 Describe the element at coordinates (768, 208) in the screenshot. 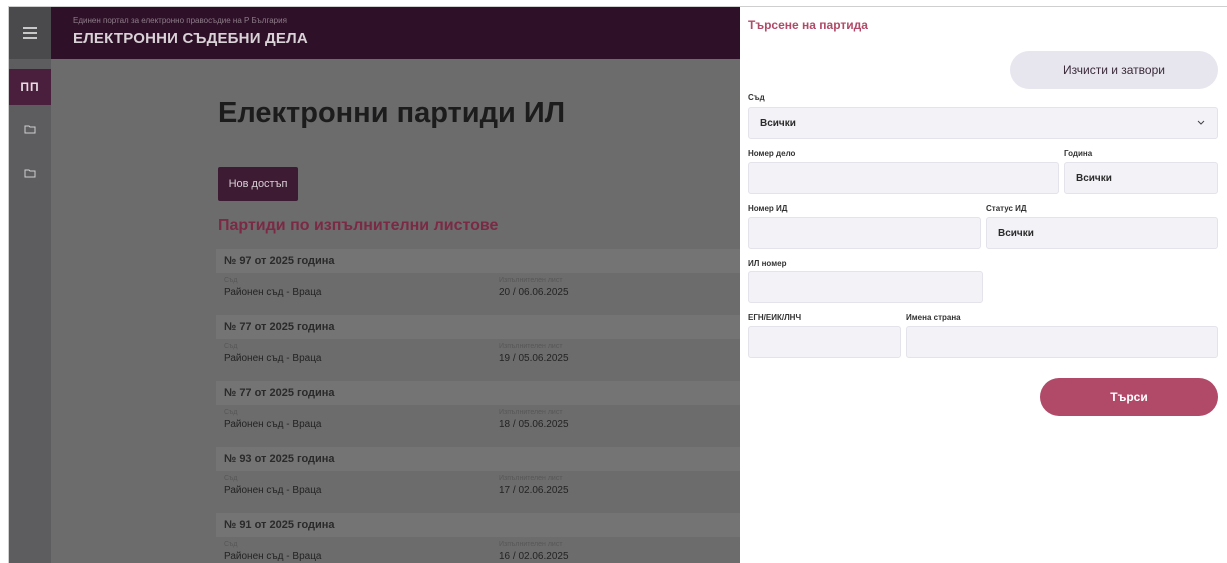

I see `id-number-label: Номер ИД` at that location.